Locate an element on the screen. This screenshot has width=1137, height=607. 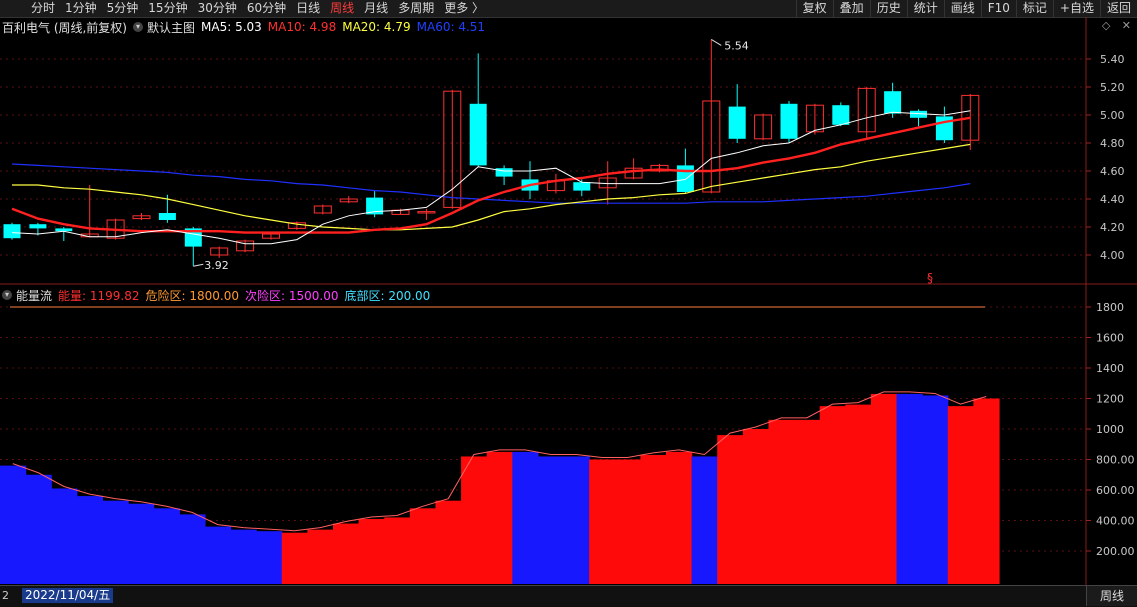
high-marker-line is located at coordinates (716, 42).